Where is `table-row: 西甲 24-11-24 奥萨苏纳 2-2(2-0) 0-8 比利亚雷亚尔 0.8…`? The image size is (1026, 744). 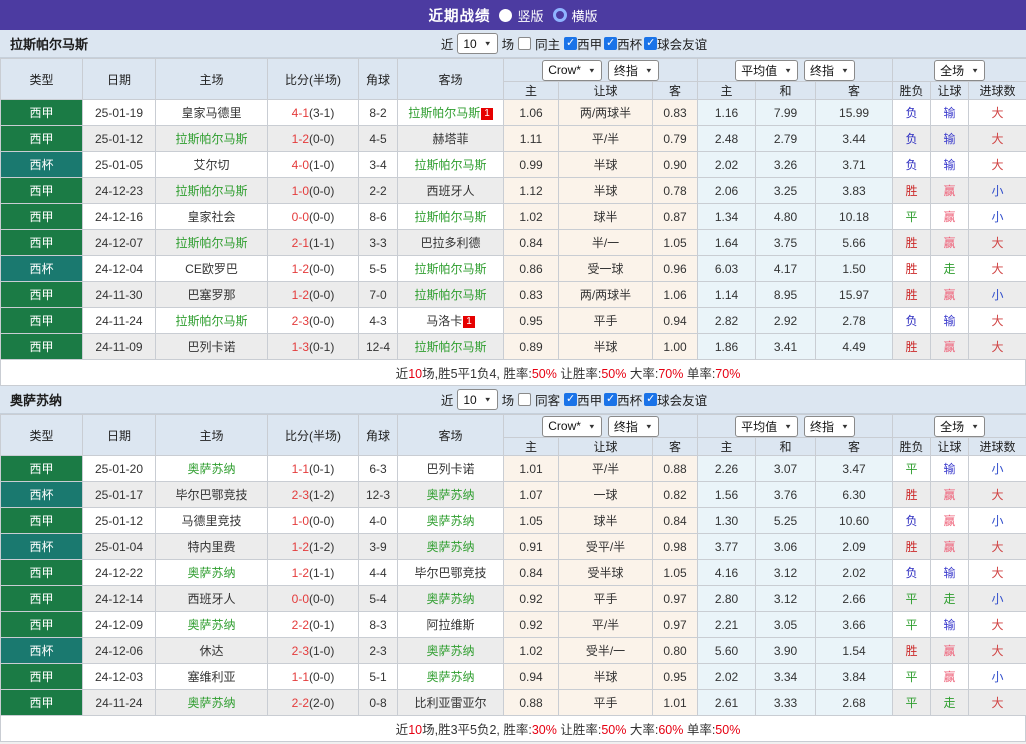 table-row: 西甲 24-11-24 奥萨苏纳 2-2(2-0) 0-8 比利亚雷亚尔 0.8… is located at coordinates (513, 703).